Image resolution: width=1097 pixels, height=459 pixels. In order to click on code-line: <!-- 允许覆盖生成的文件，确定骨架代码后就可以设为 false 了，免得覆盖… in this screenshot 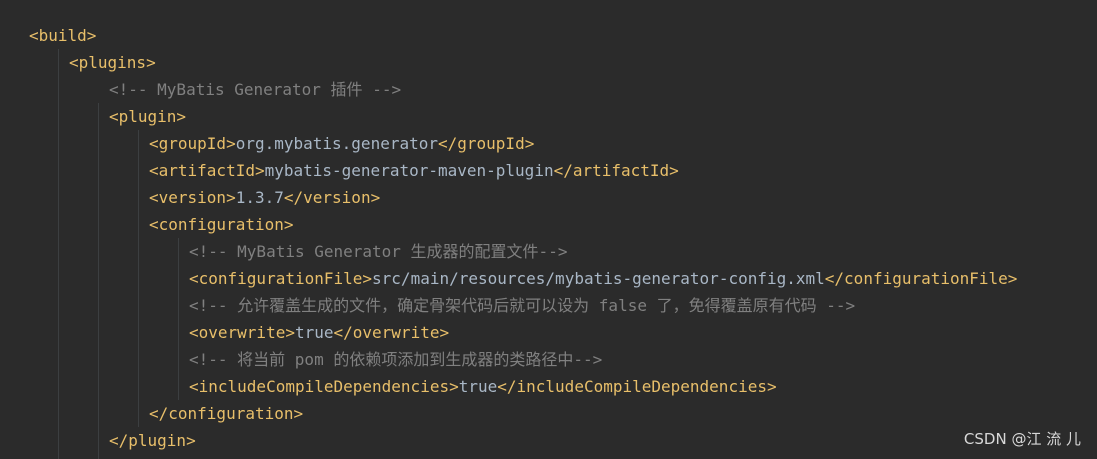, I will do `click(523, 305)`.